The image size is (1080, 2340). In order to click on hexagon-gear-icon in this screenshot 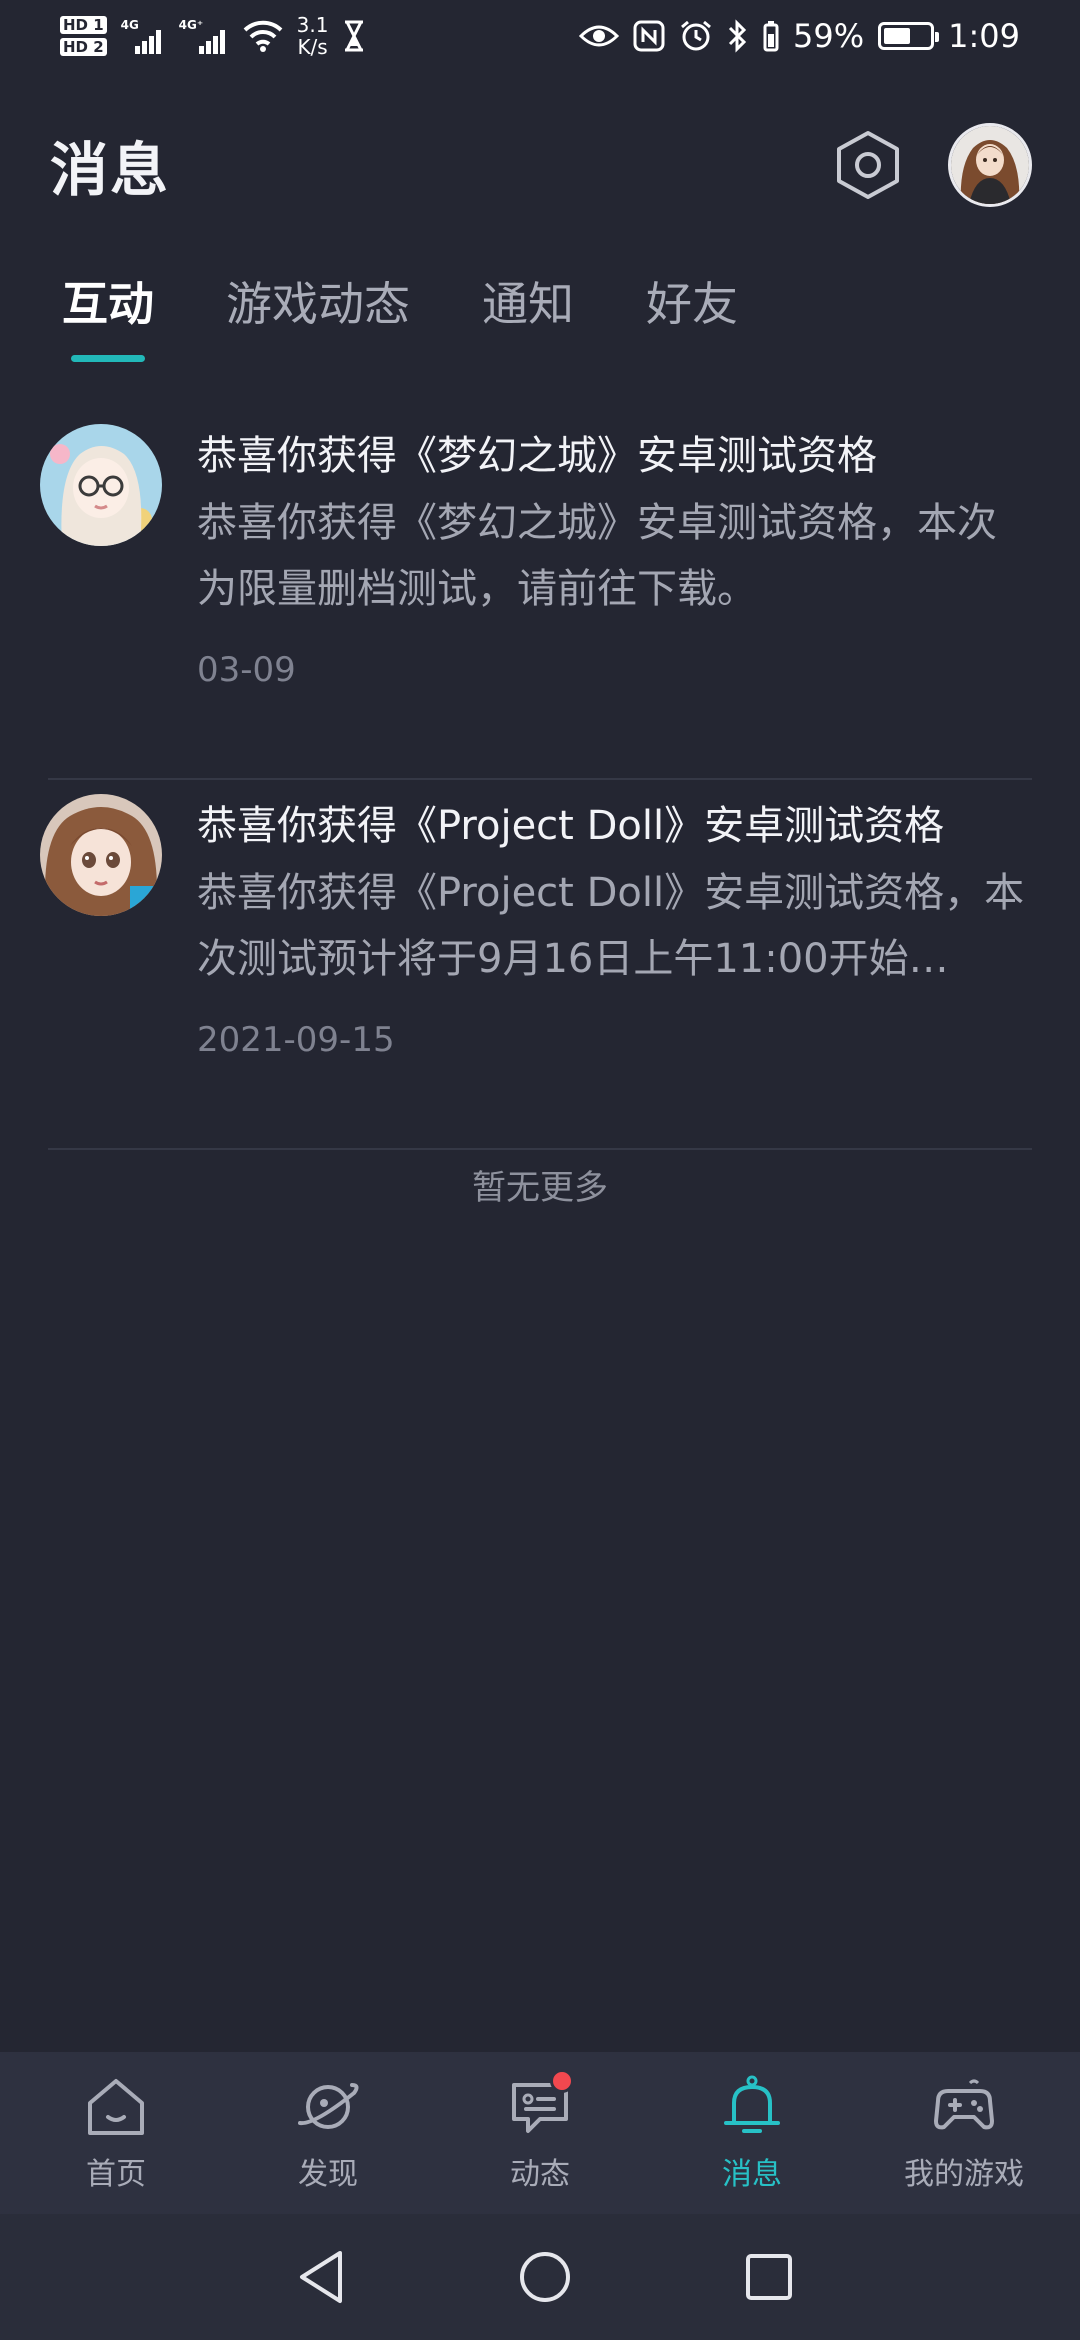, I will do `click(868, 165)`.